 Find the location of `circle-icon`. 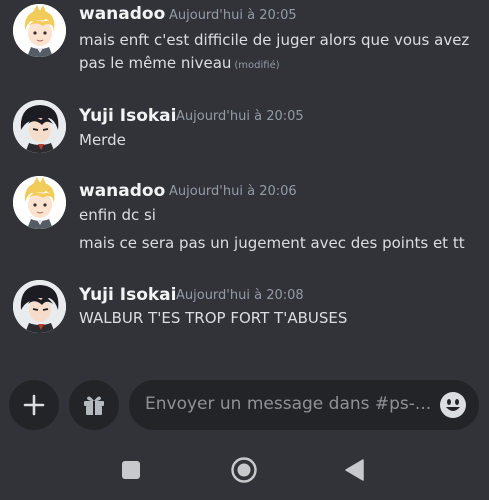

circle-icon is located at coordinates (244, 470).